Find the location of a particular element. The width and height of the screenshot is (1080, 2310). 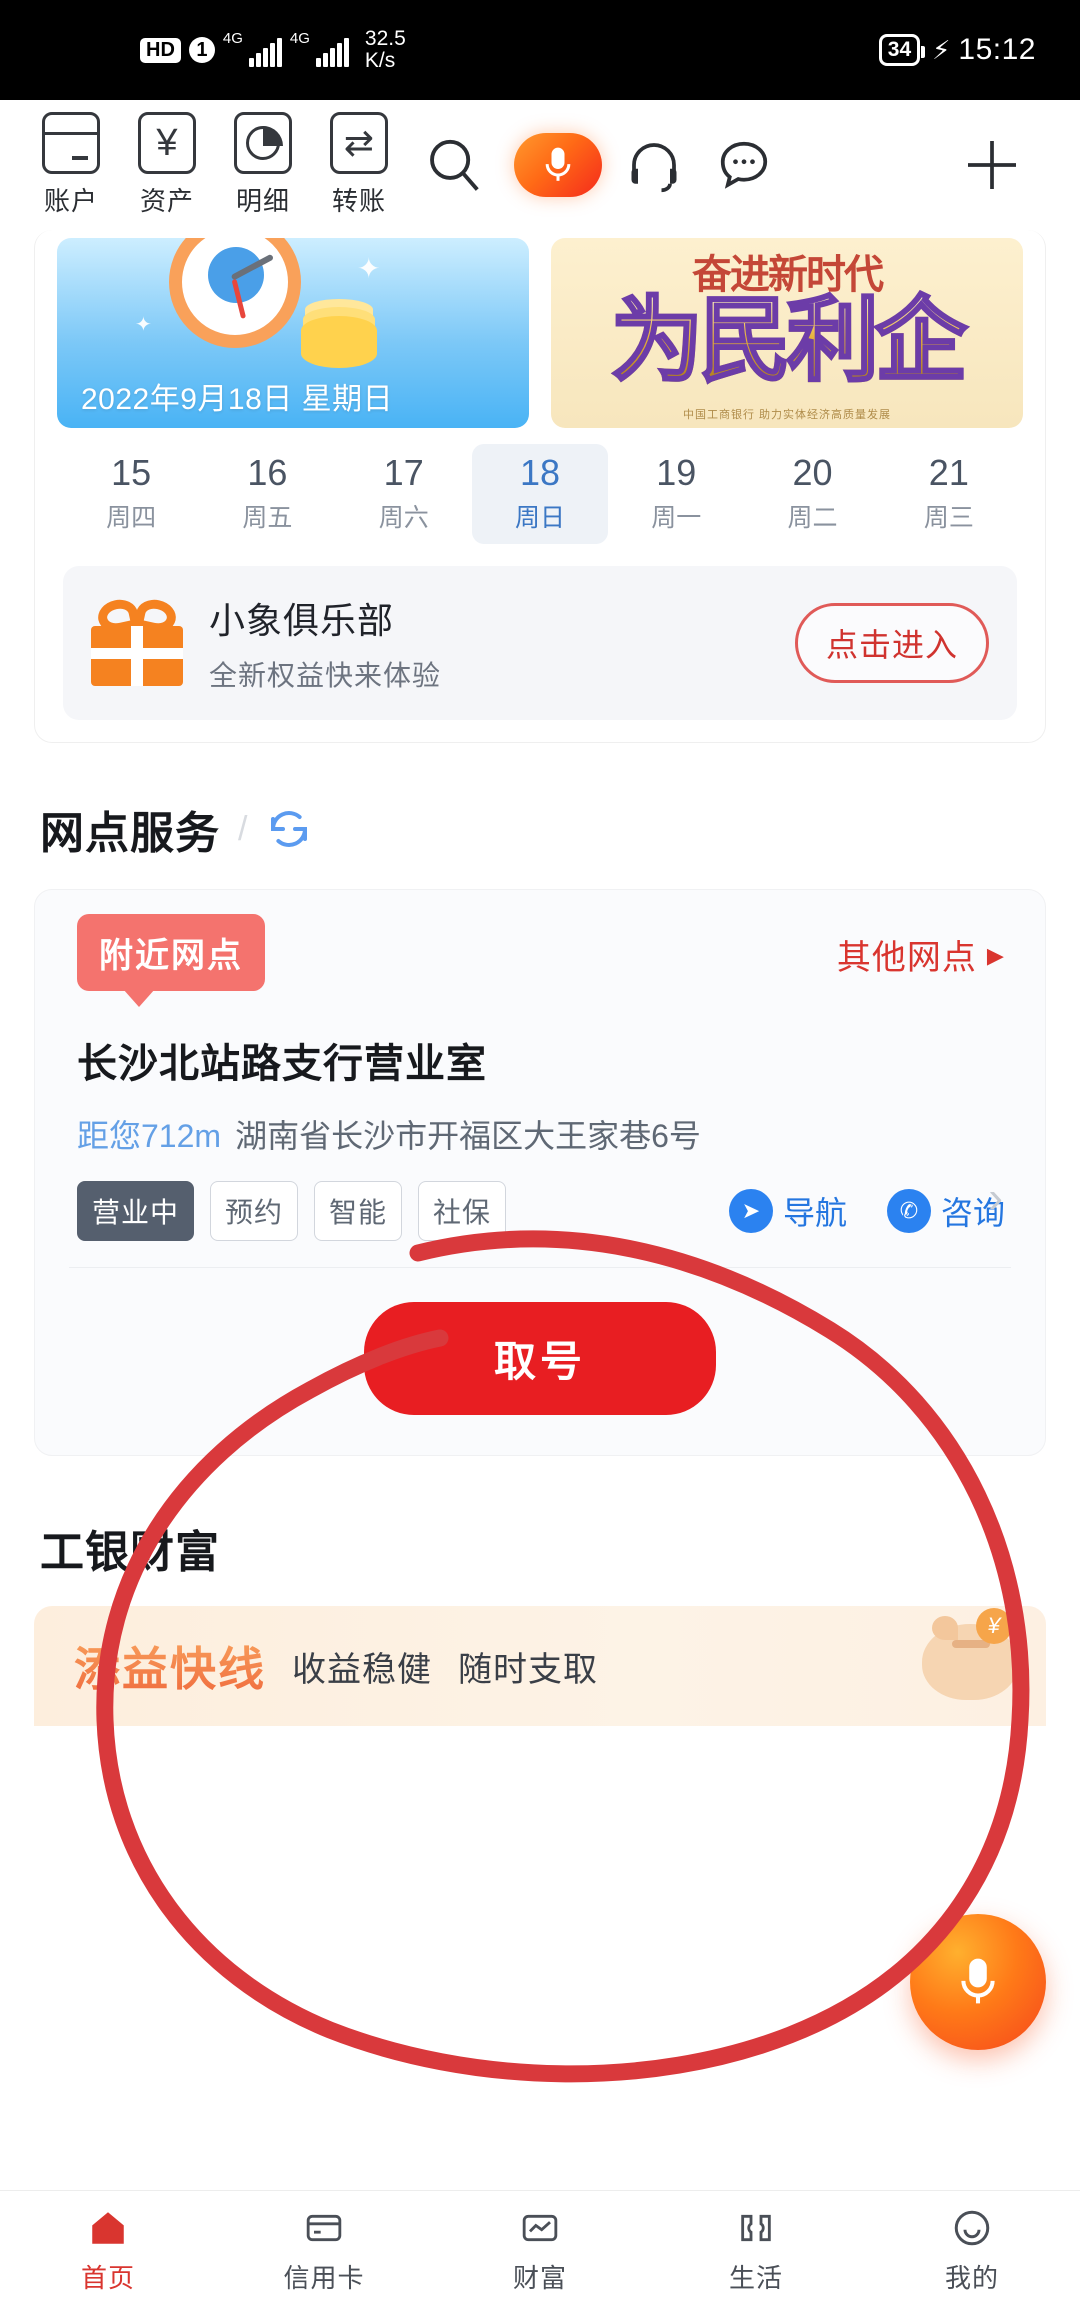

pie-chart-icon is located at coordinates (263, 143).